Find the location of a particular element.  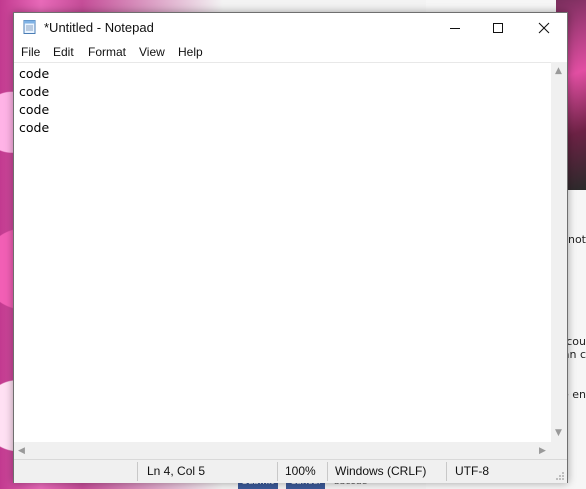

menu-help: Help is located at coordinates (190, 52).